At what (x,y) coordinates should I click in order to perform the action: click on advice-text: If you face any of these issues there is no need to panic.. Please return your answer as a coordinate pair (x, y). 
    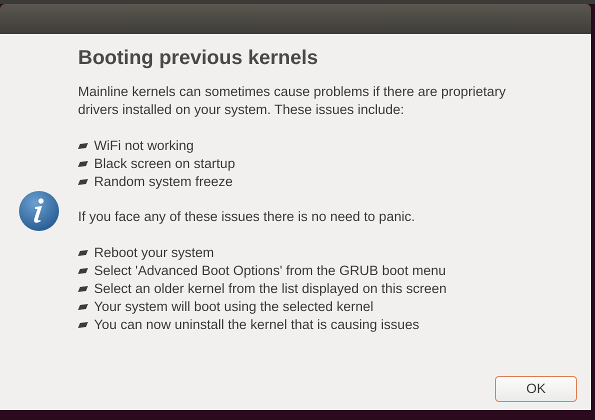
    Looking at the image, I should click on (247, 217).